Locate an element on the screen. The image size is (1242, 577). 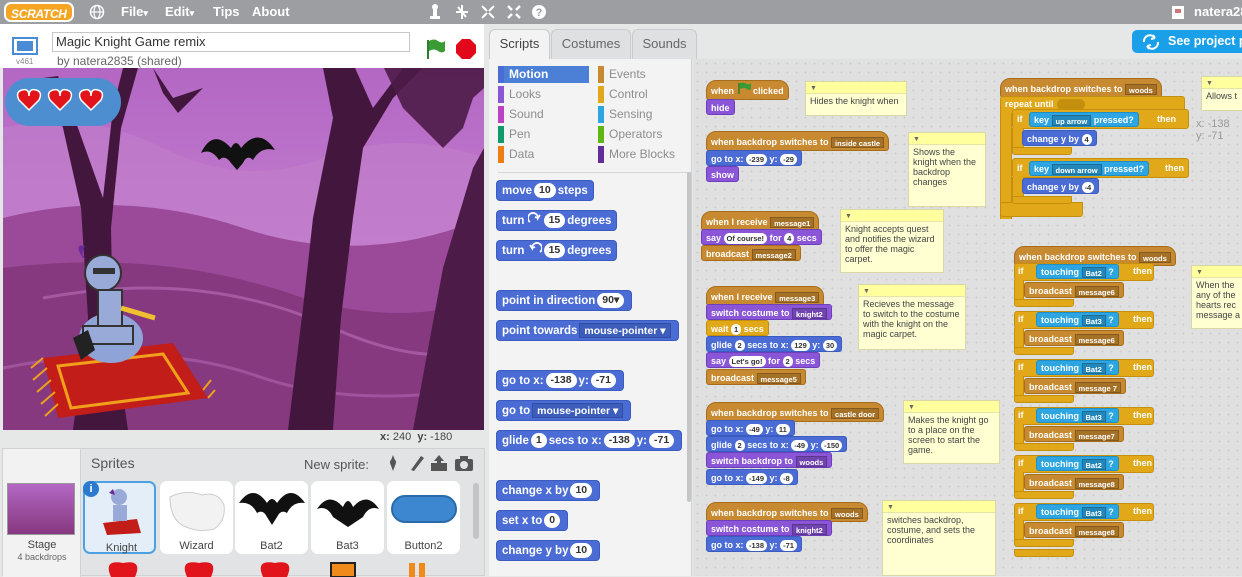
palette-scrollbar is located at coordinates (689, 337).